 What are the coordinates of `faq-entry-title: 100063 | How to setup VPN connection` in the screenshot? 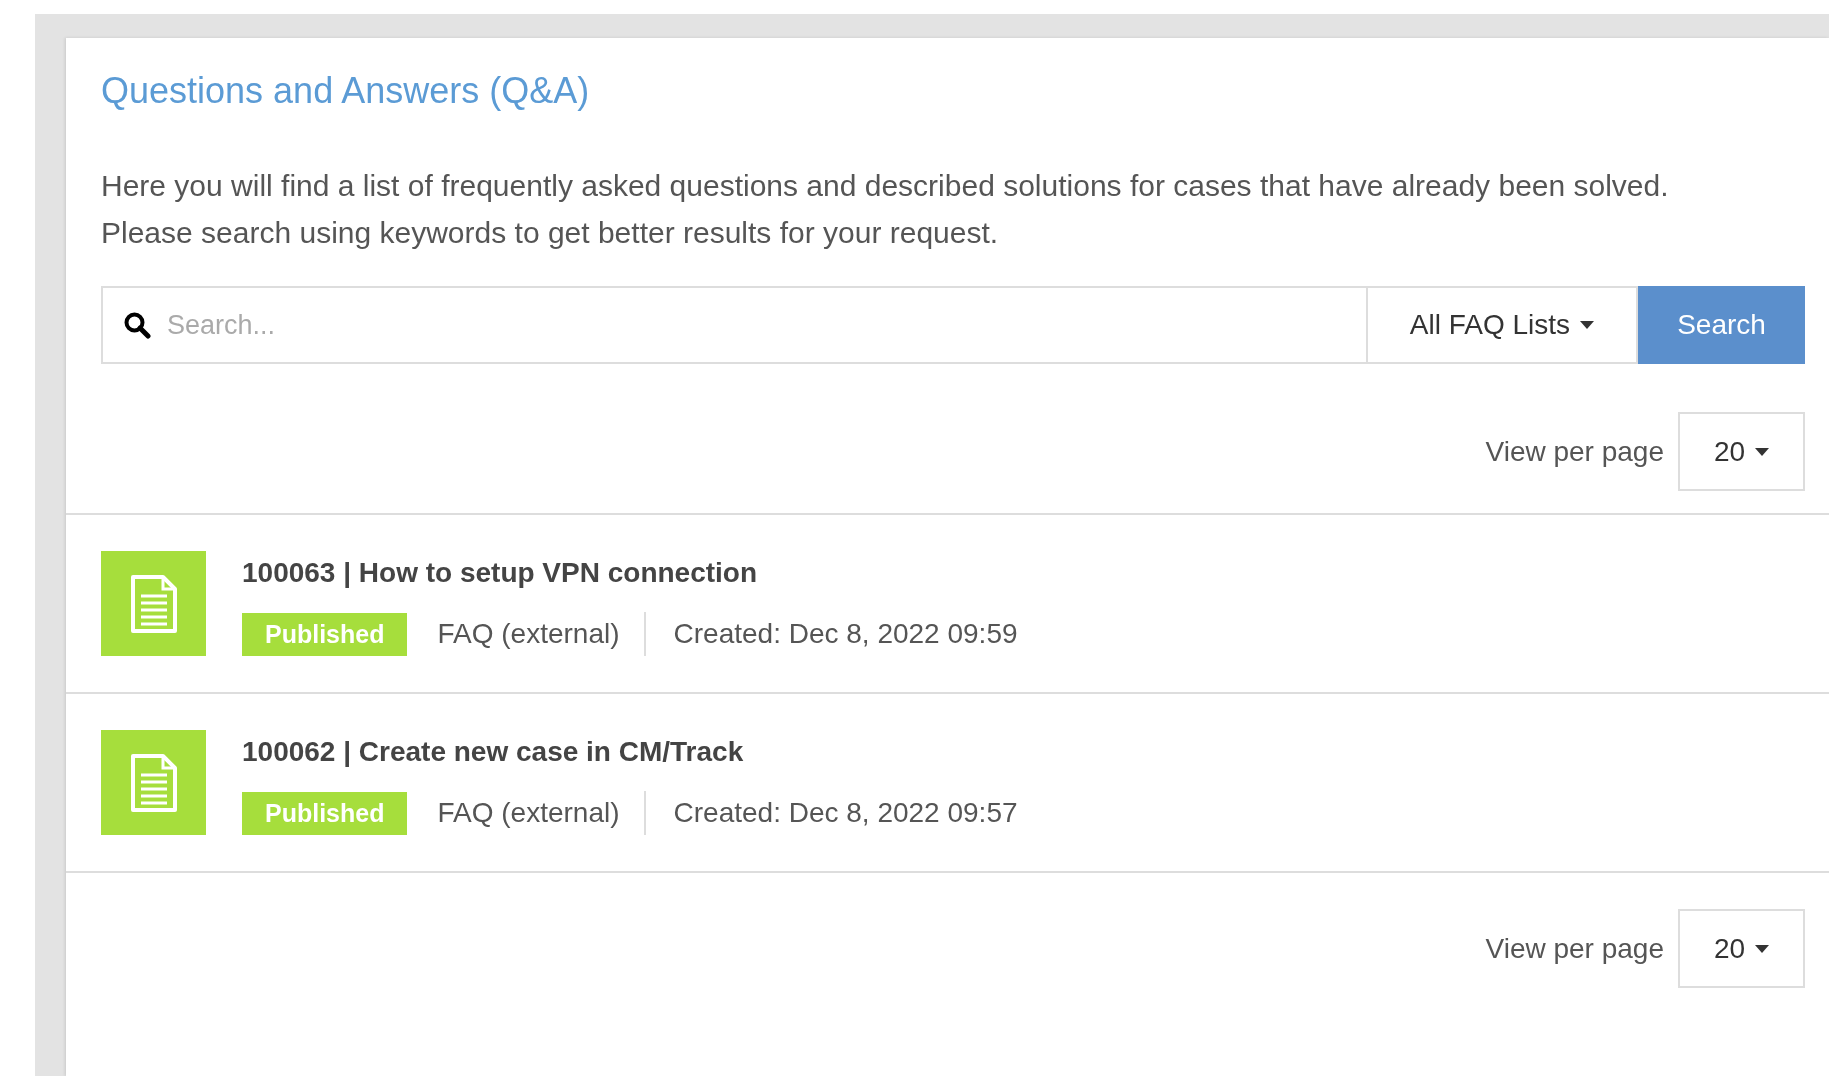 It's located at (642, 573).